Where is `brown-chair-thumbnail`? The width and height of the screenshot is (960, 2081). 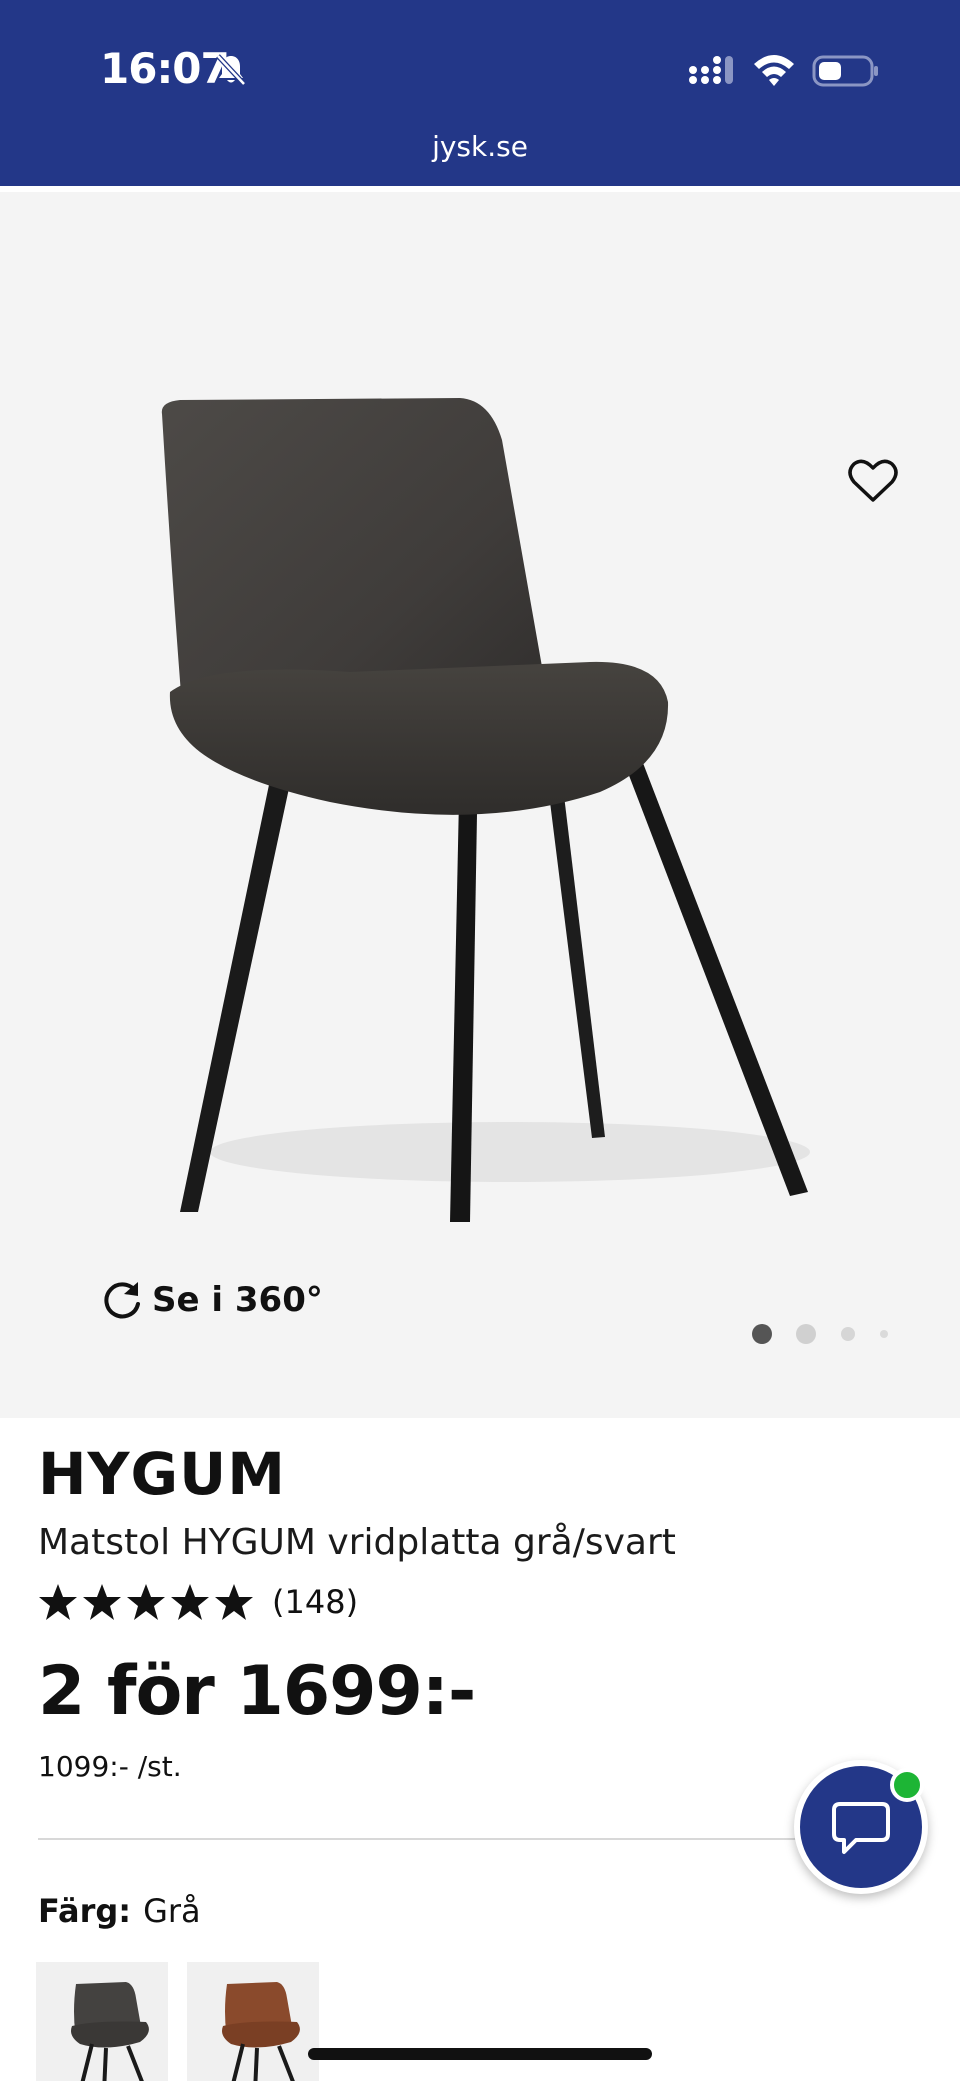
brown-chair-thumbnail is located at coordinates (261, 2031).